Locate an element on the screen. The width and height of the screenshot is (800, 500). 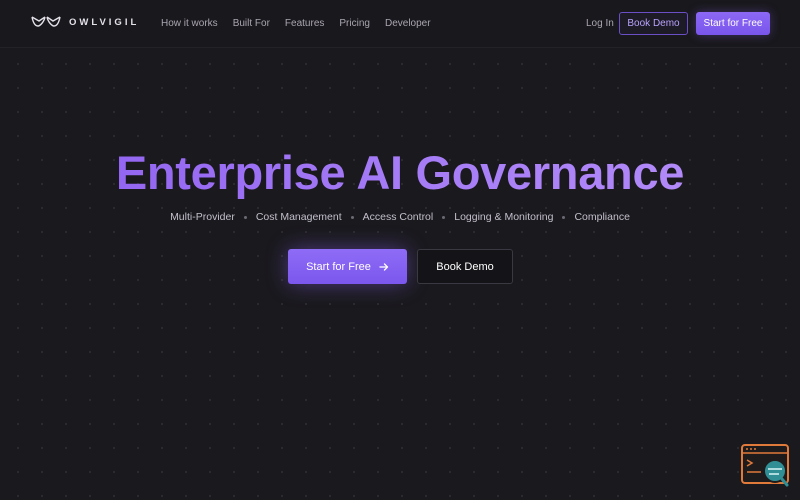
start-free-button-nav: Start for Free is located at coordinates (733, 23).